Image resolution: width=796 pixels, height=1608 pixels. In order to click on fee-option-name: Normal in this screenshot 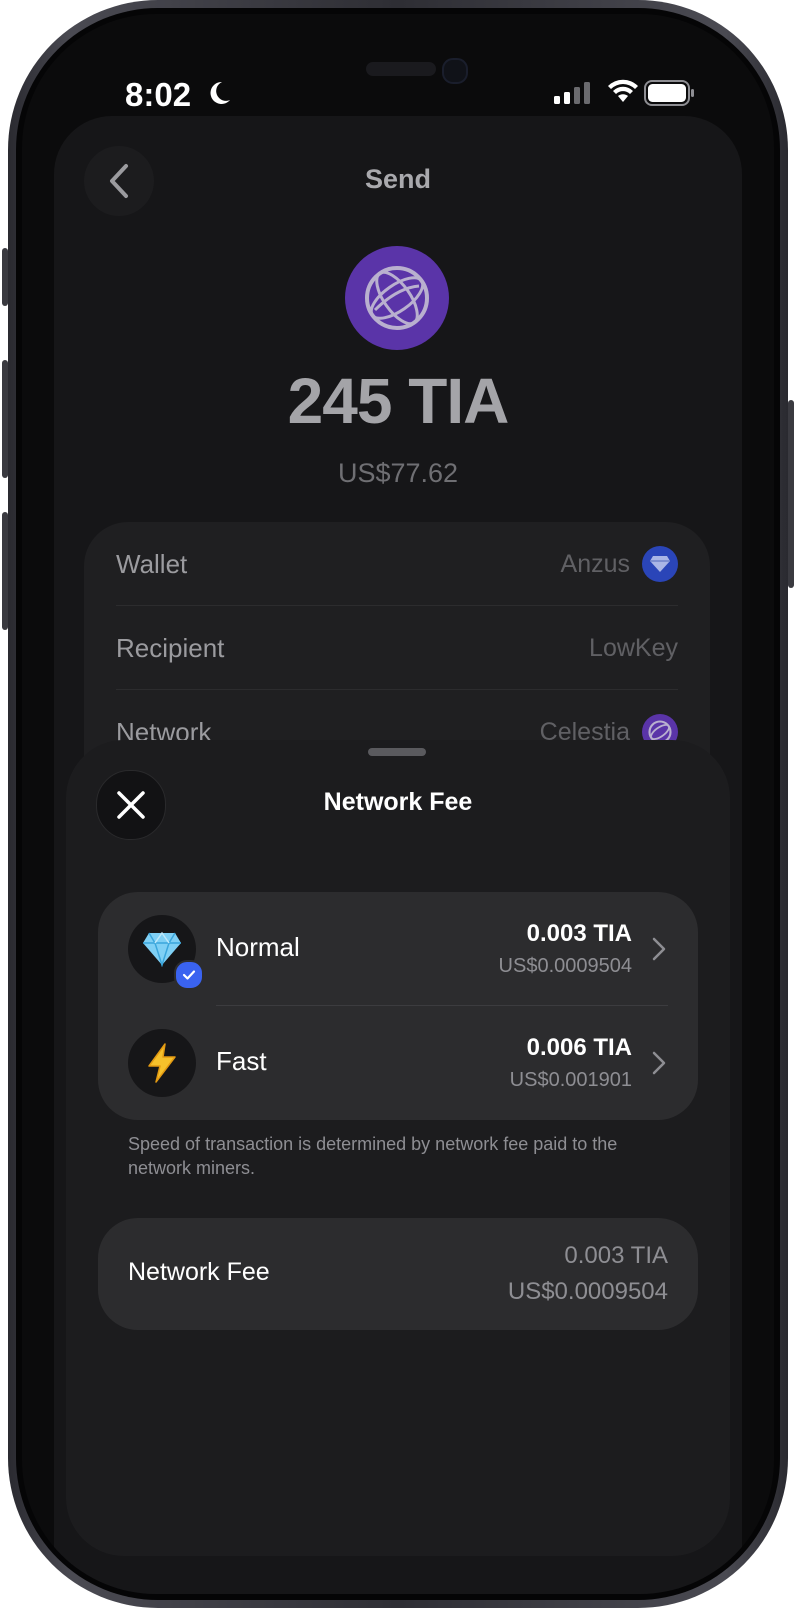, I will do `click(258, 947)`.